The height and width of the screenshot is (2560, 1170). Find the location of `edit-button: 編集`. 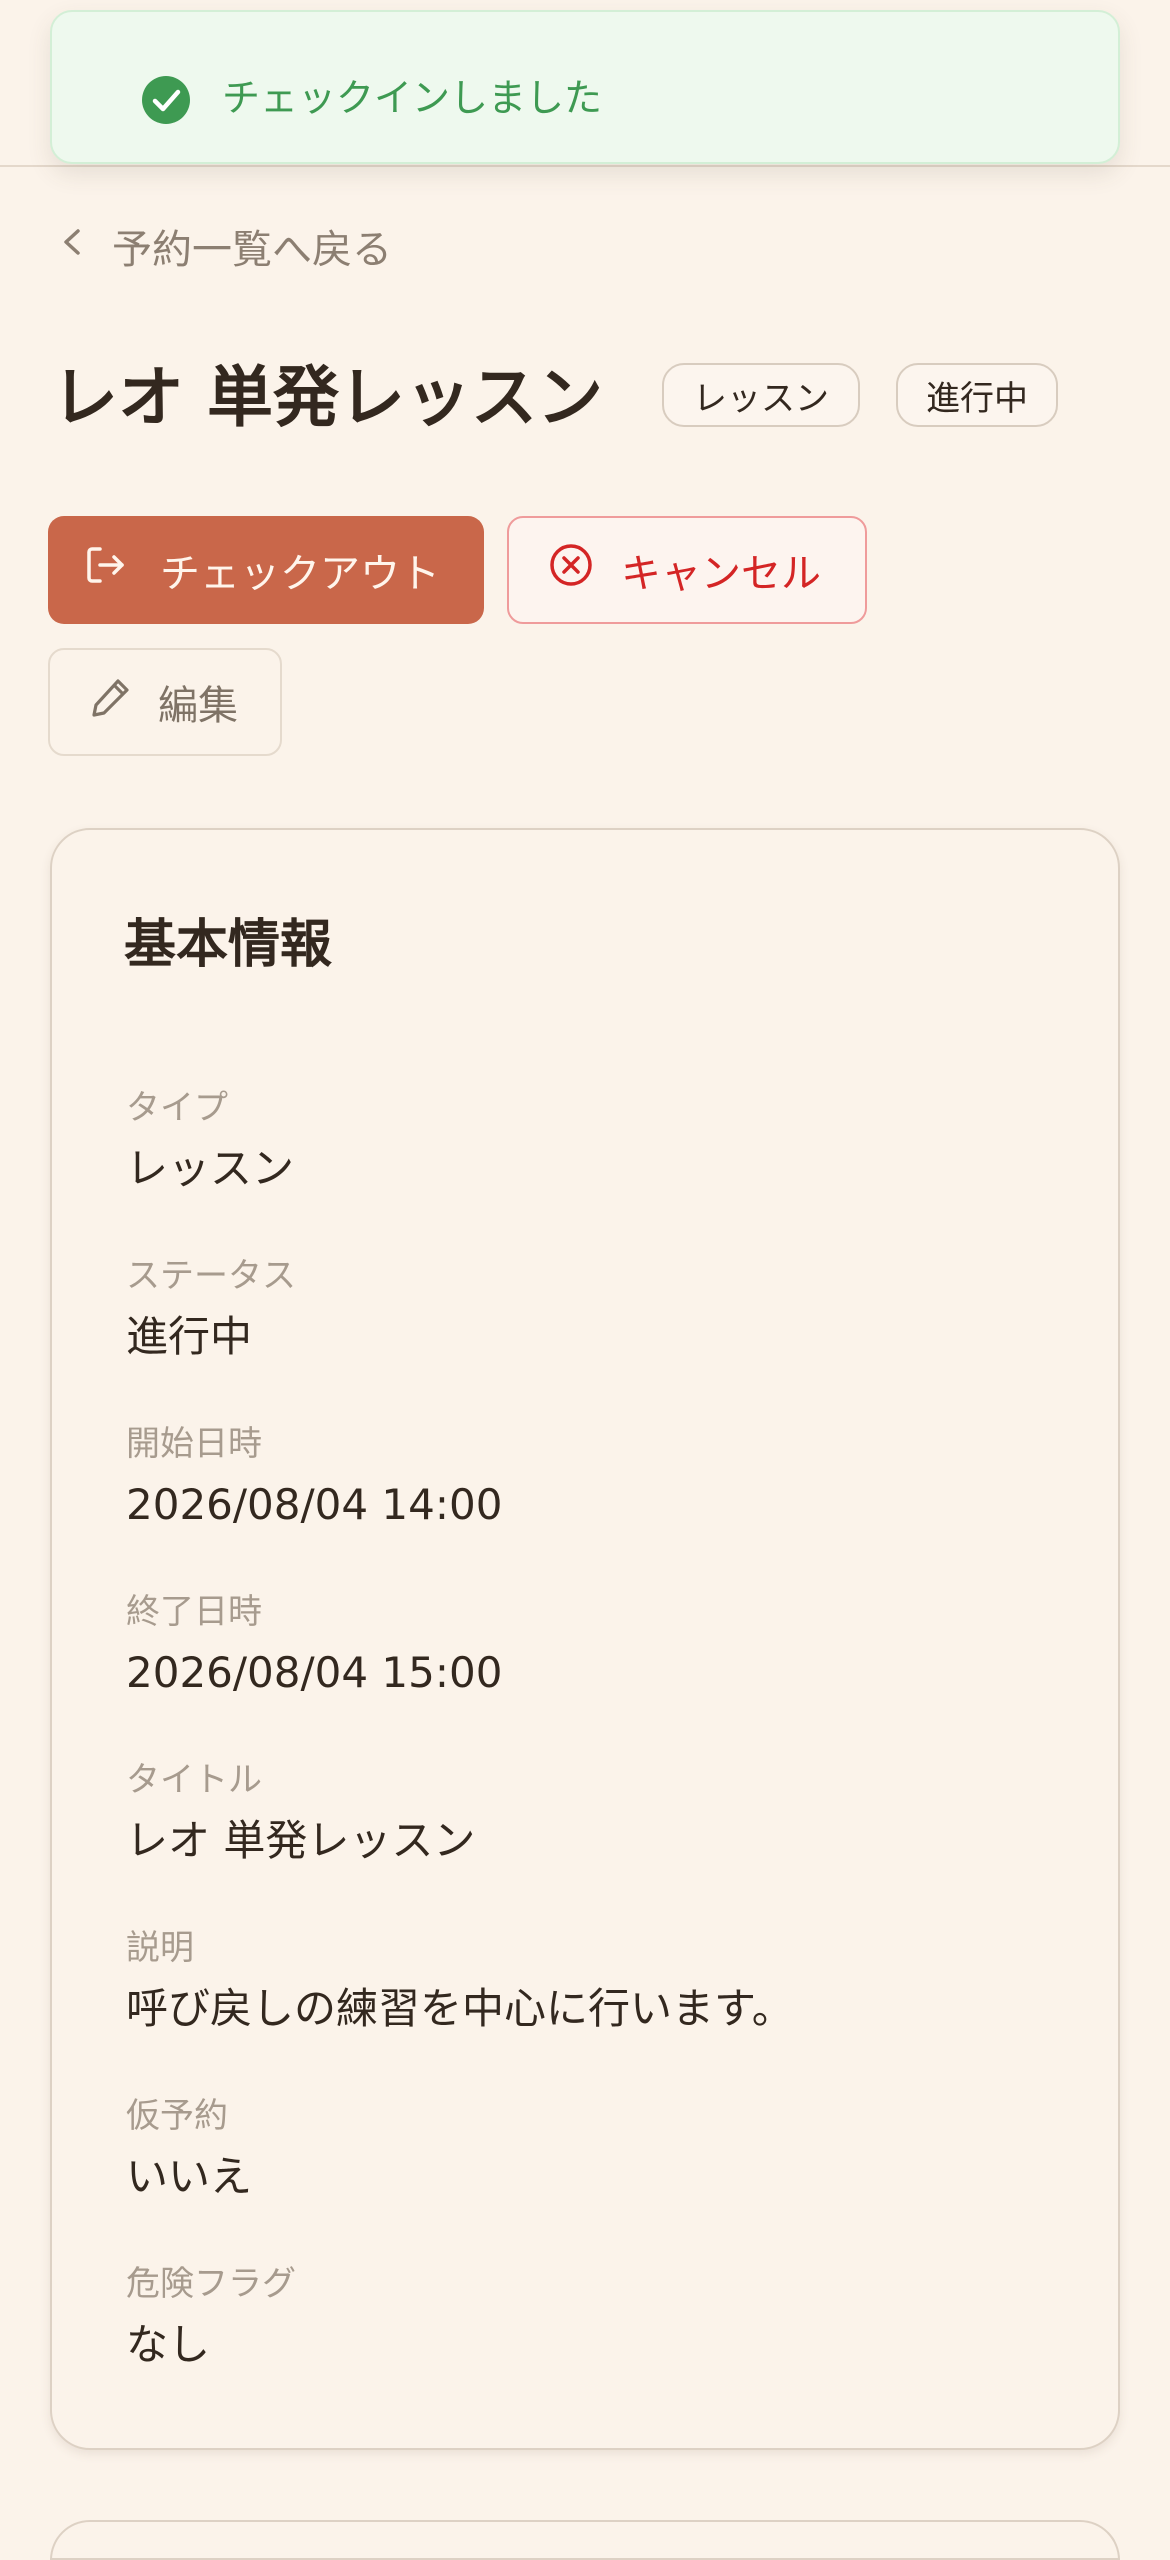

edit-button: 編集 is located at coordinates (165, 702).